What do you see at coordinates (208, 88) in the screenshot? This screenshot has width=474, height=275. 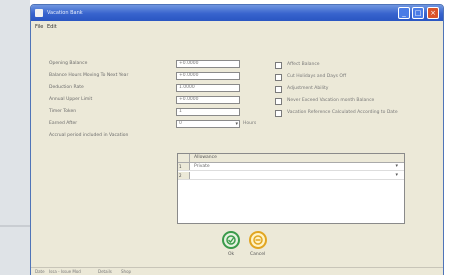 I see `deduction-rate-input: 1.0000` at bounding box center [208, 88].